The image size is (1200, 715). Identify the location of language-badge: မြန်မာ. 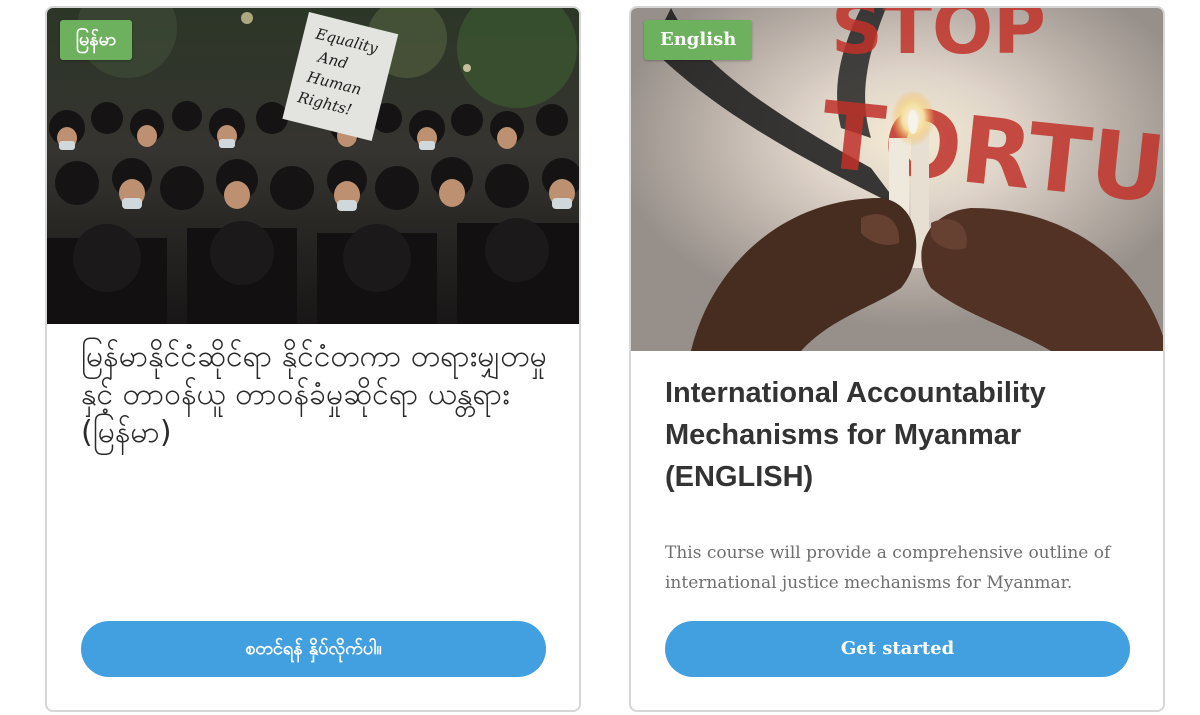
(96, 40).